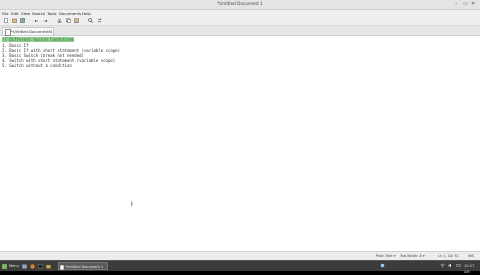 This screenshot has width=480, height=275. I want to click on start-menu-button: Menu, so click(10, 266).